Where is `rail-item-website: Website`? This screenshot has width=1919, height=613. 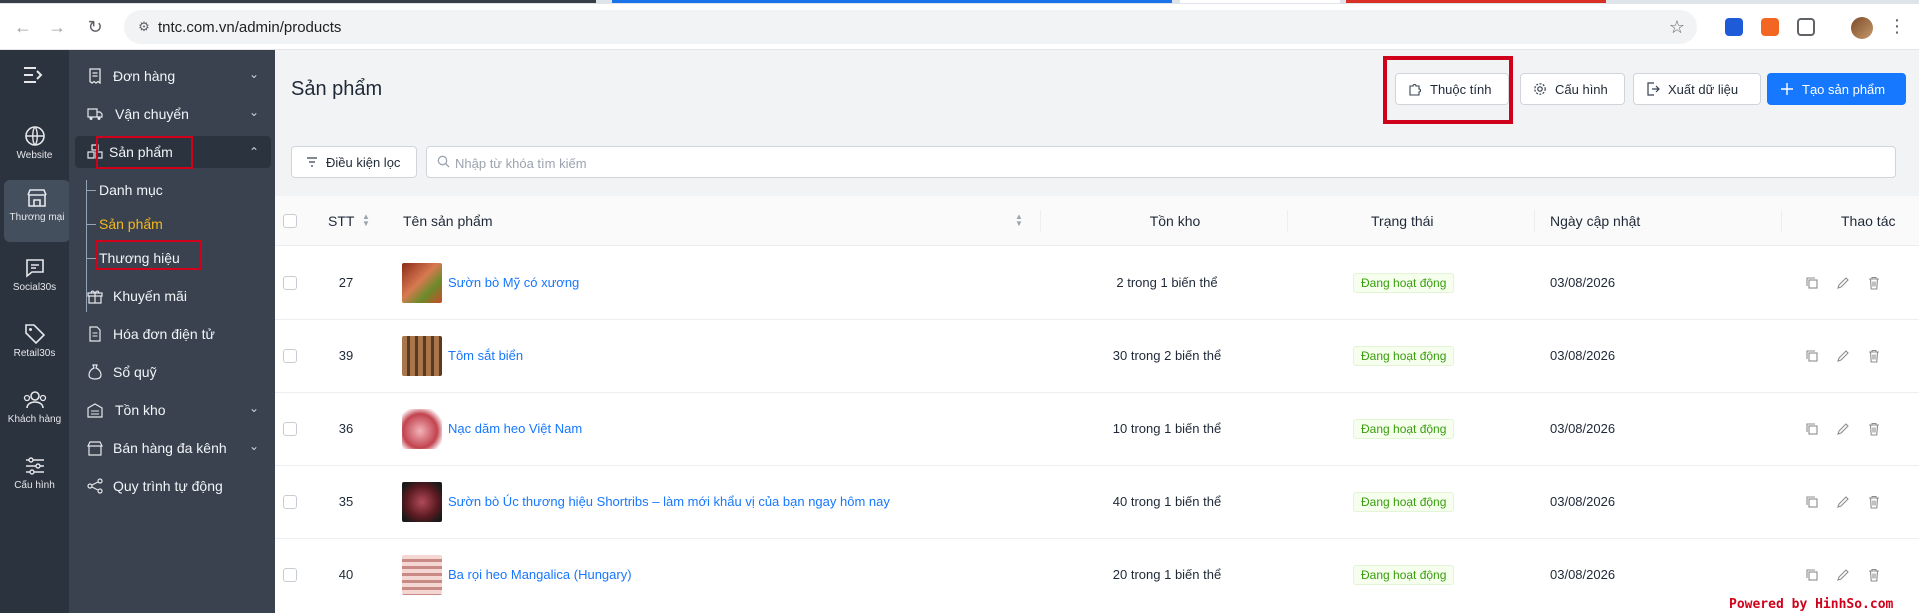 rail-item-website: Website is located at coordinates (34, 149).